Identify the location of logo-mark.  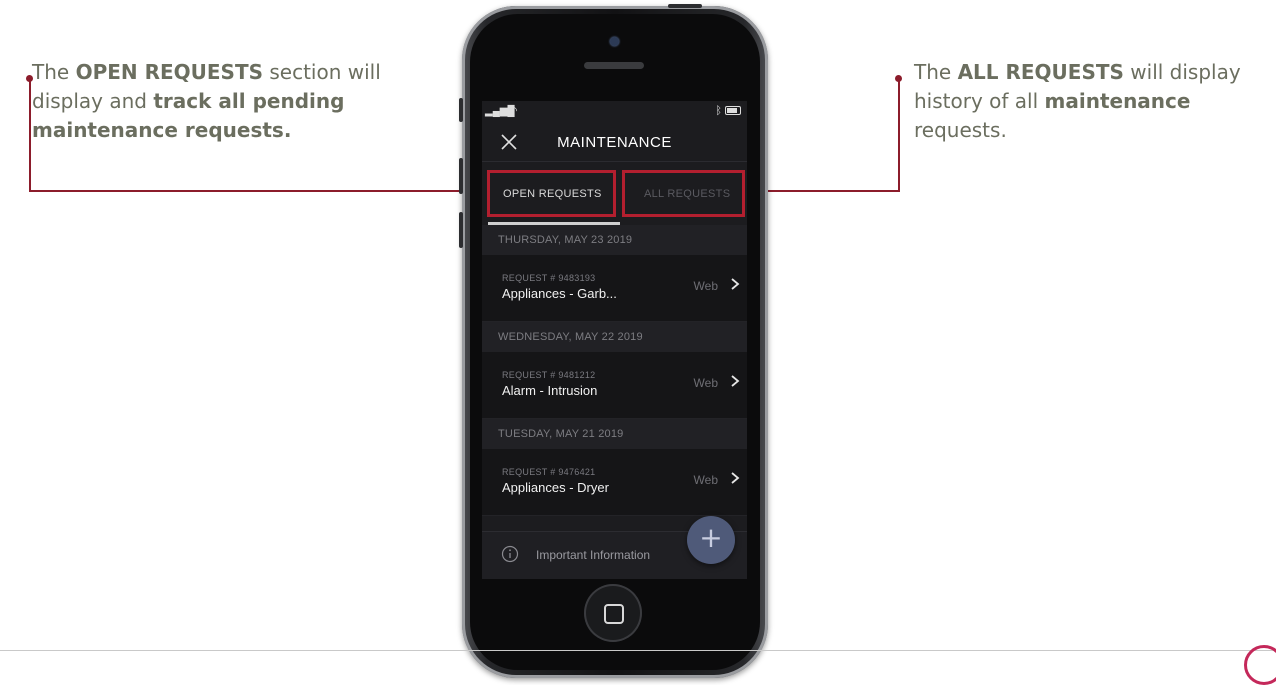
(1260, 665).